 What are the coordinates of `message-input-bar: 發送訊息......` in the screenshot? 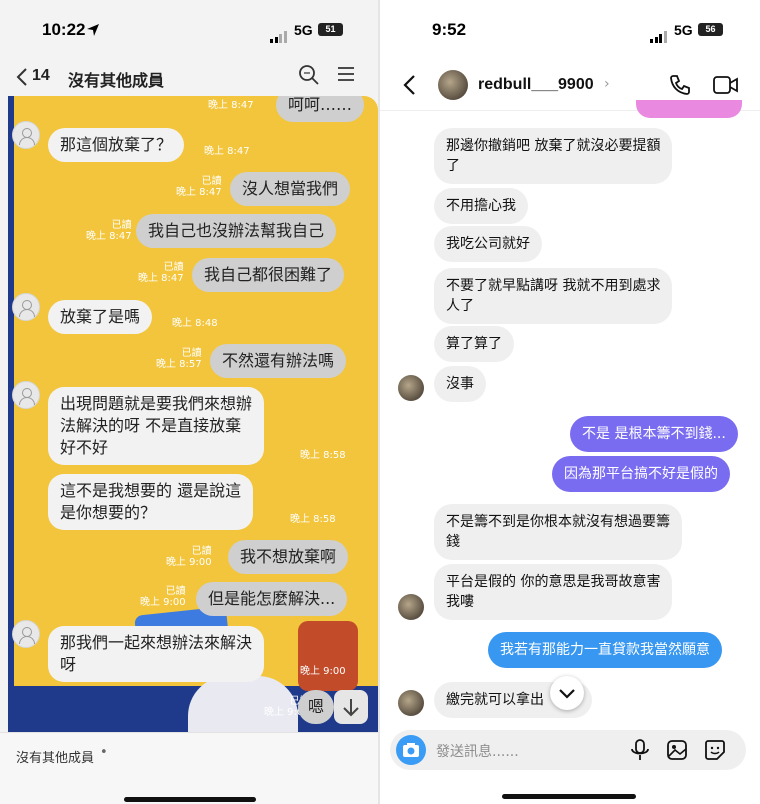 It's located at (568, 750).